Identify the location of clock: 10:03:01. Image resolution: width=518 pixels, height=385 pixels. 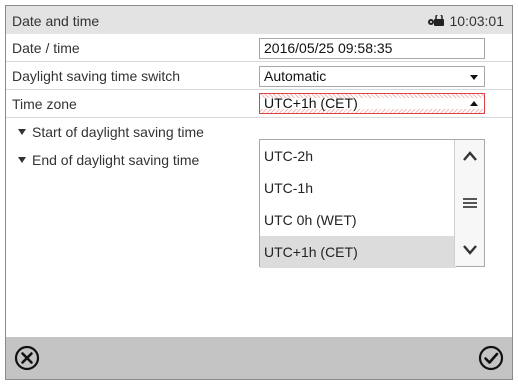
(466, 21).